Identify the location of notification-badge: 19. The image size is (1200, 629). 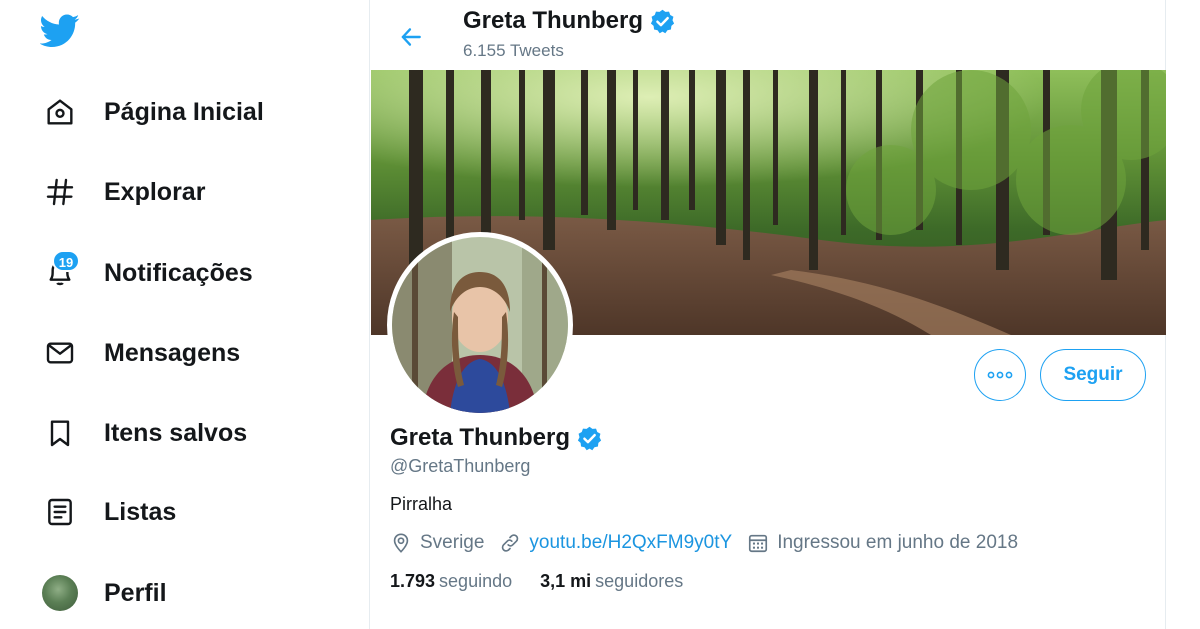
(66, 261).